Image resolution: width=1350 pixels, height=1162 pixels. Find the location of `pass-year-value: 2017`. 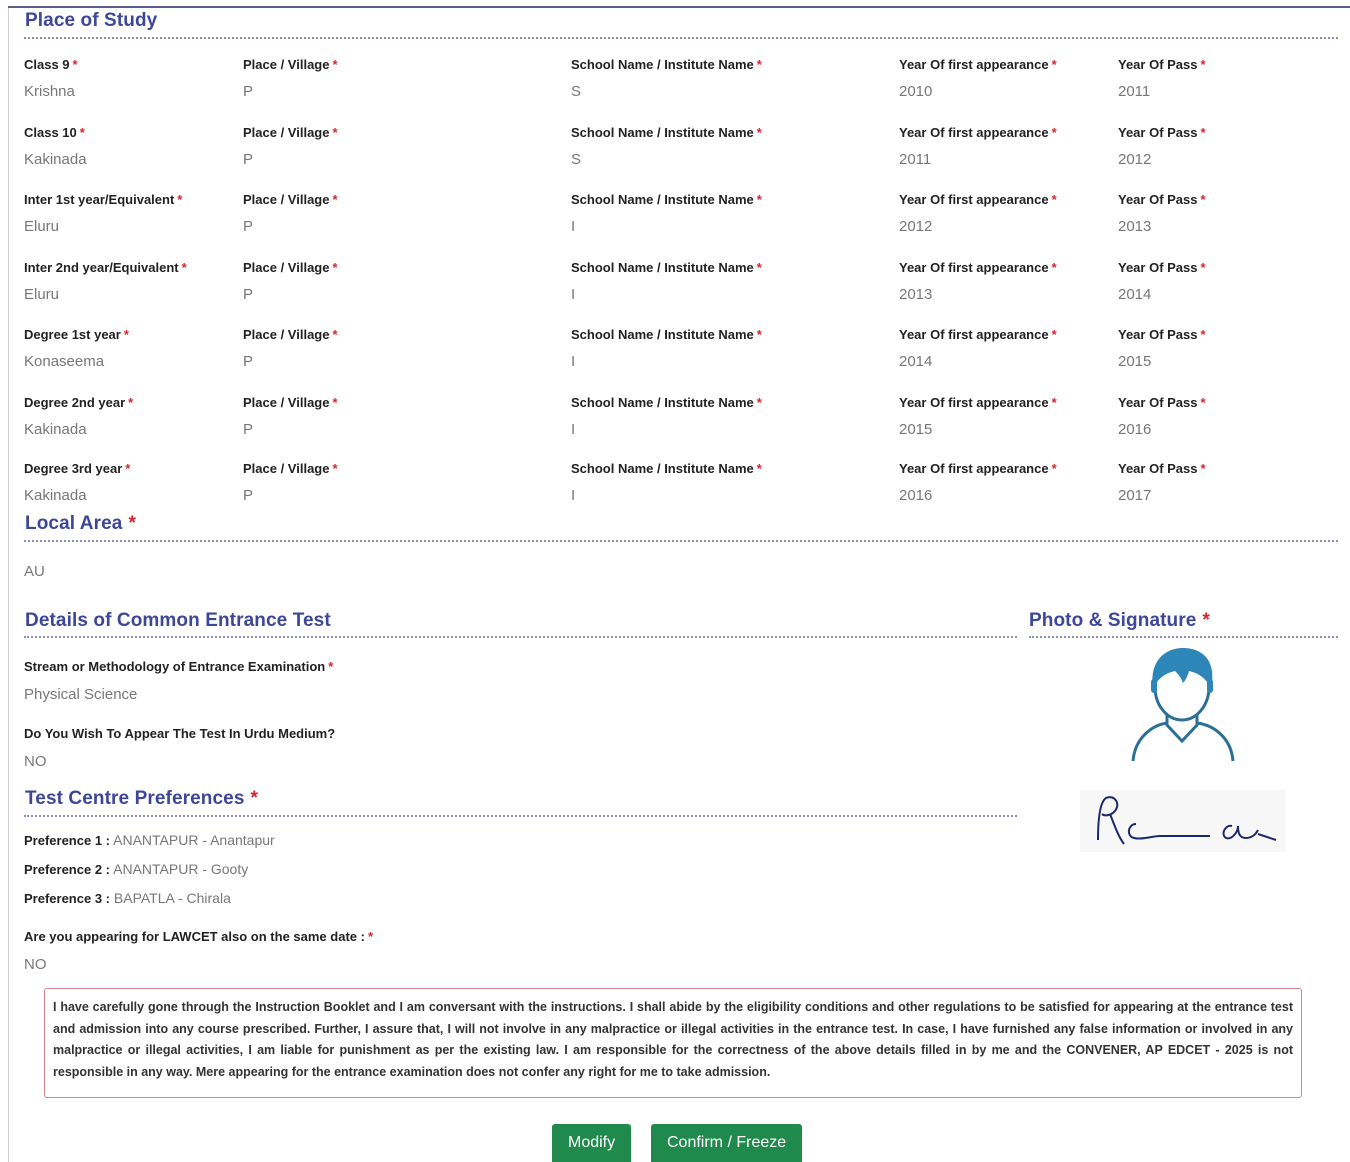

pass-year-value: 2017 is located at coordinates (1135, 495).